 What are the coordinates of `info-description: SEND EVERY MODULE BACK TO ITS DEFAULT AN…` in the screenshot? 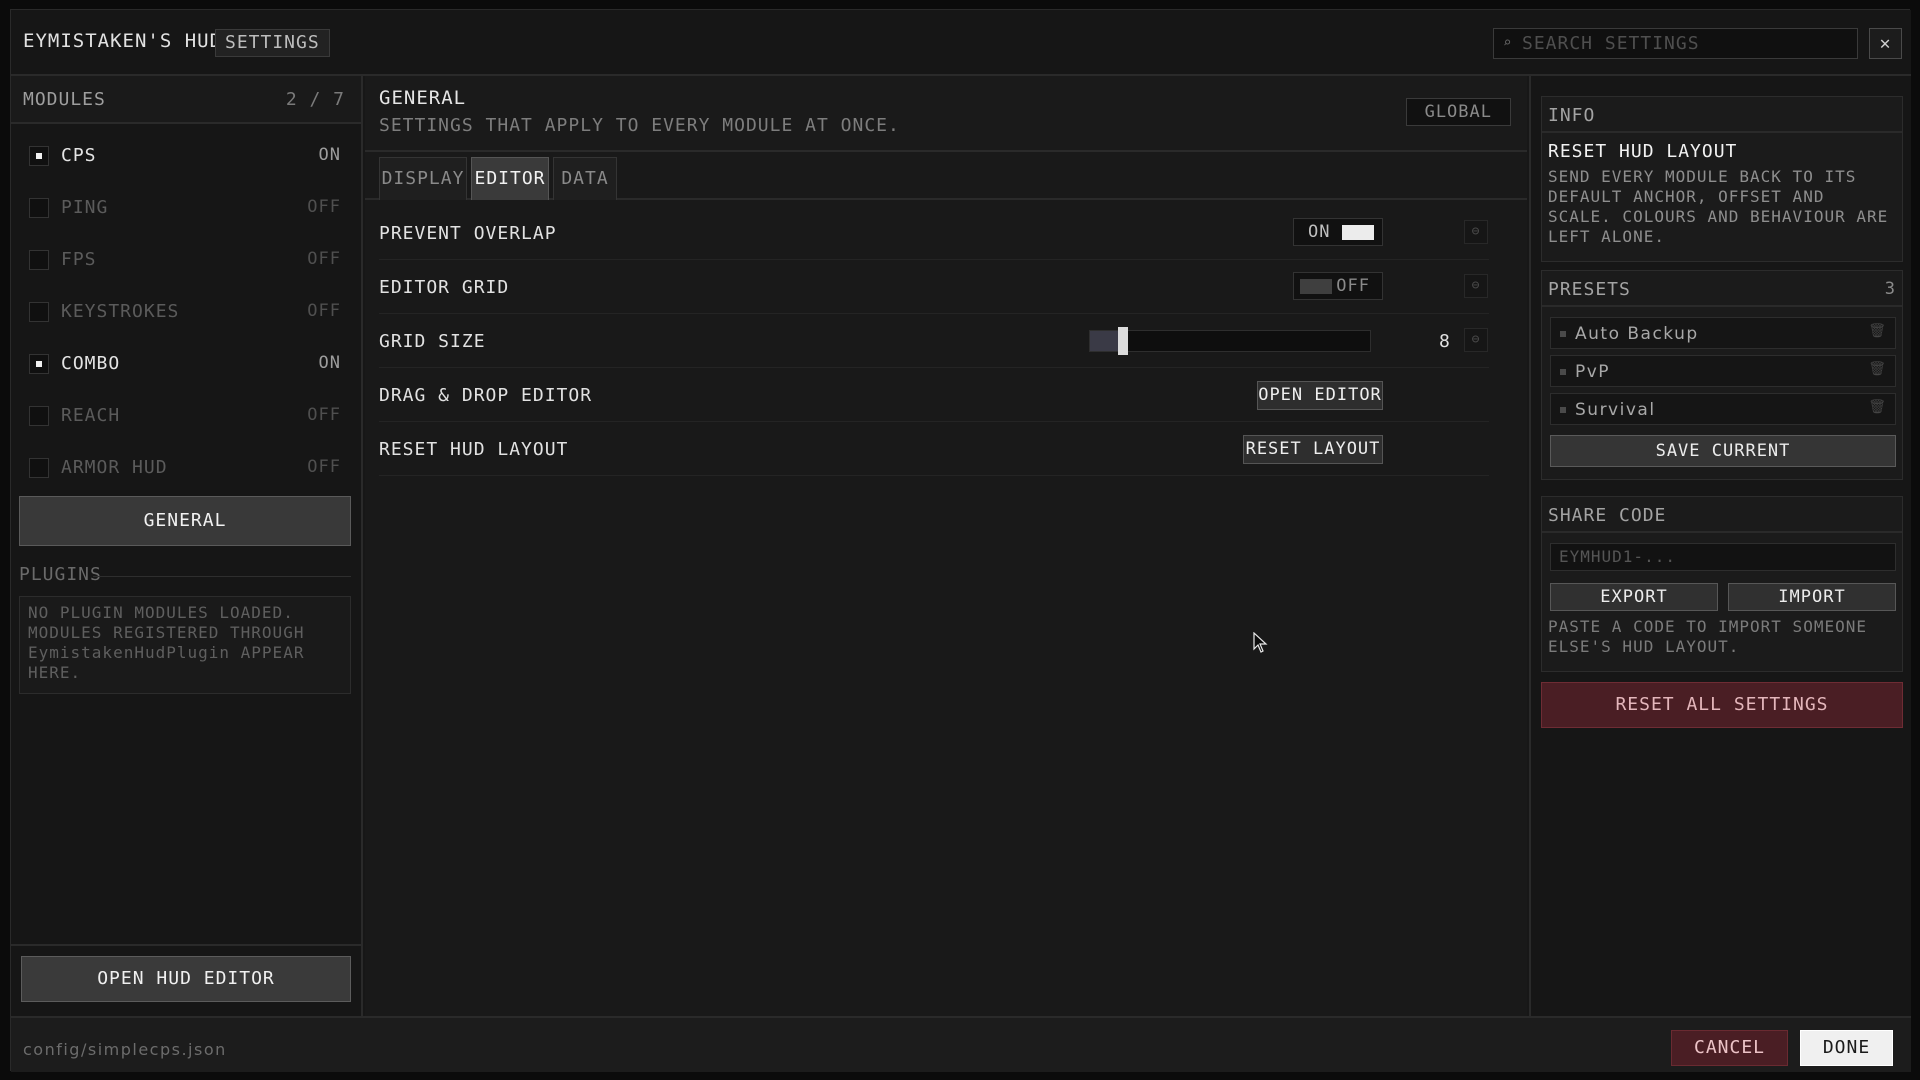 It's located at (1718, 206).